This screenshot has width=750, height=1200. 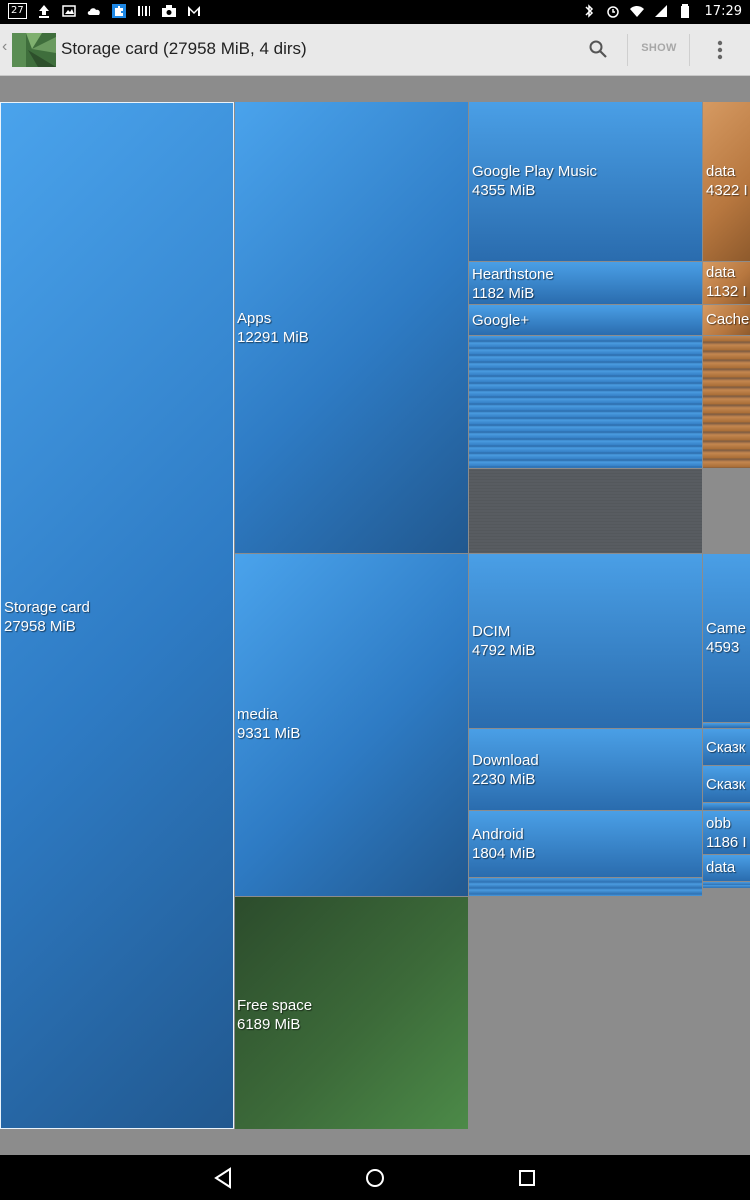 I want to click on tile-size: 27958 MiB, so click(x=40, y=626).